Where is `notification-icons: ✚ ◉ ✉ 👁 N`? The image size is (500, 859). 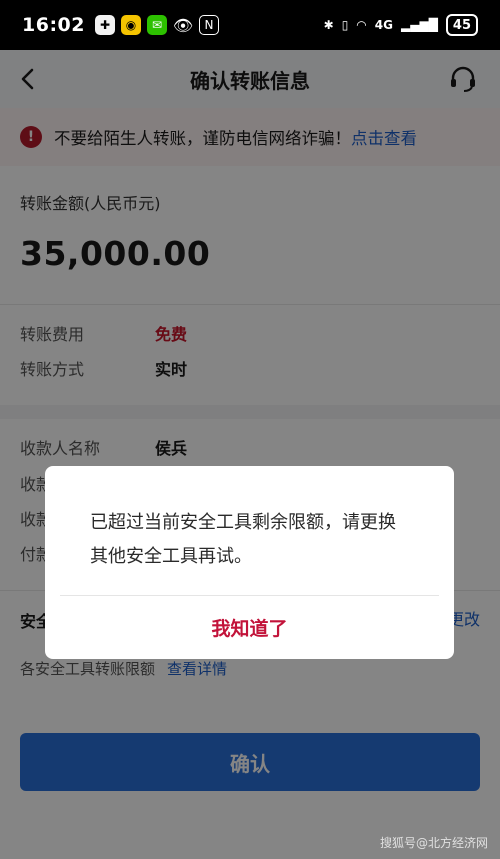 notification-icons: ✚ ◉ ✉ 👁 N is located at coordinates (156, 25).